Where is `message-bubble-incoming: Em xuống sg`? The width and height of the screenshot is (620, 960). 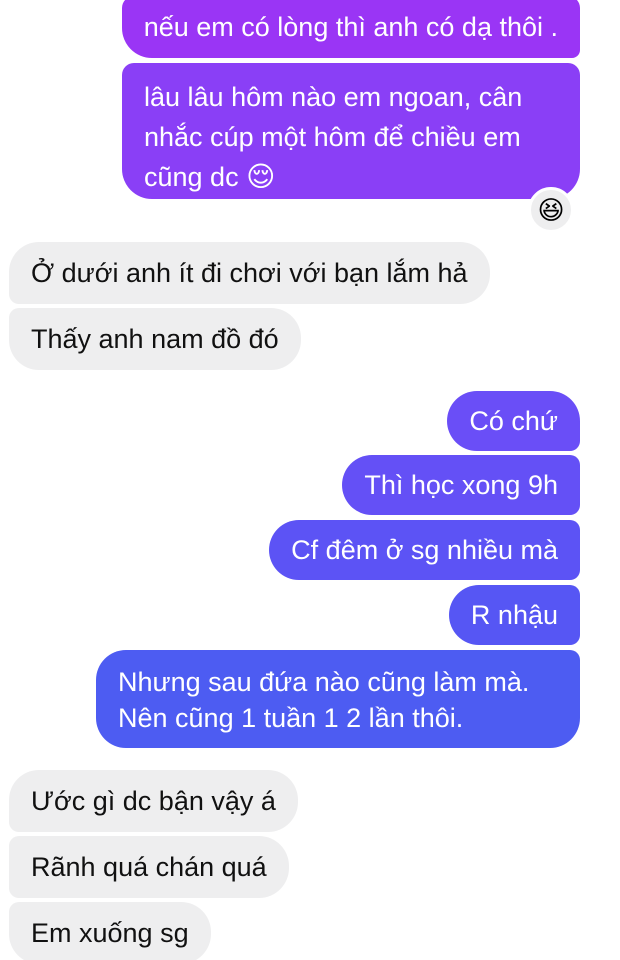 message-bubble-incoming: Em xuống sg is located at coordinates (110, 931).